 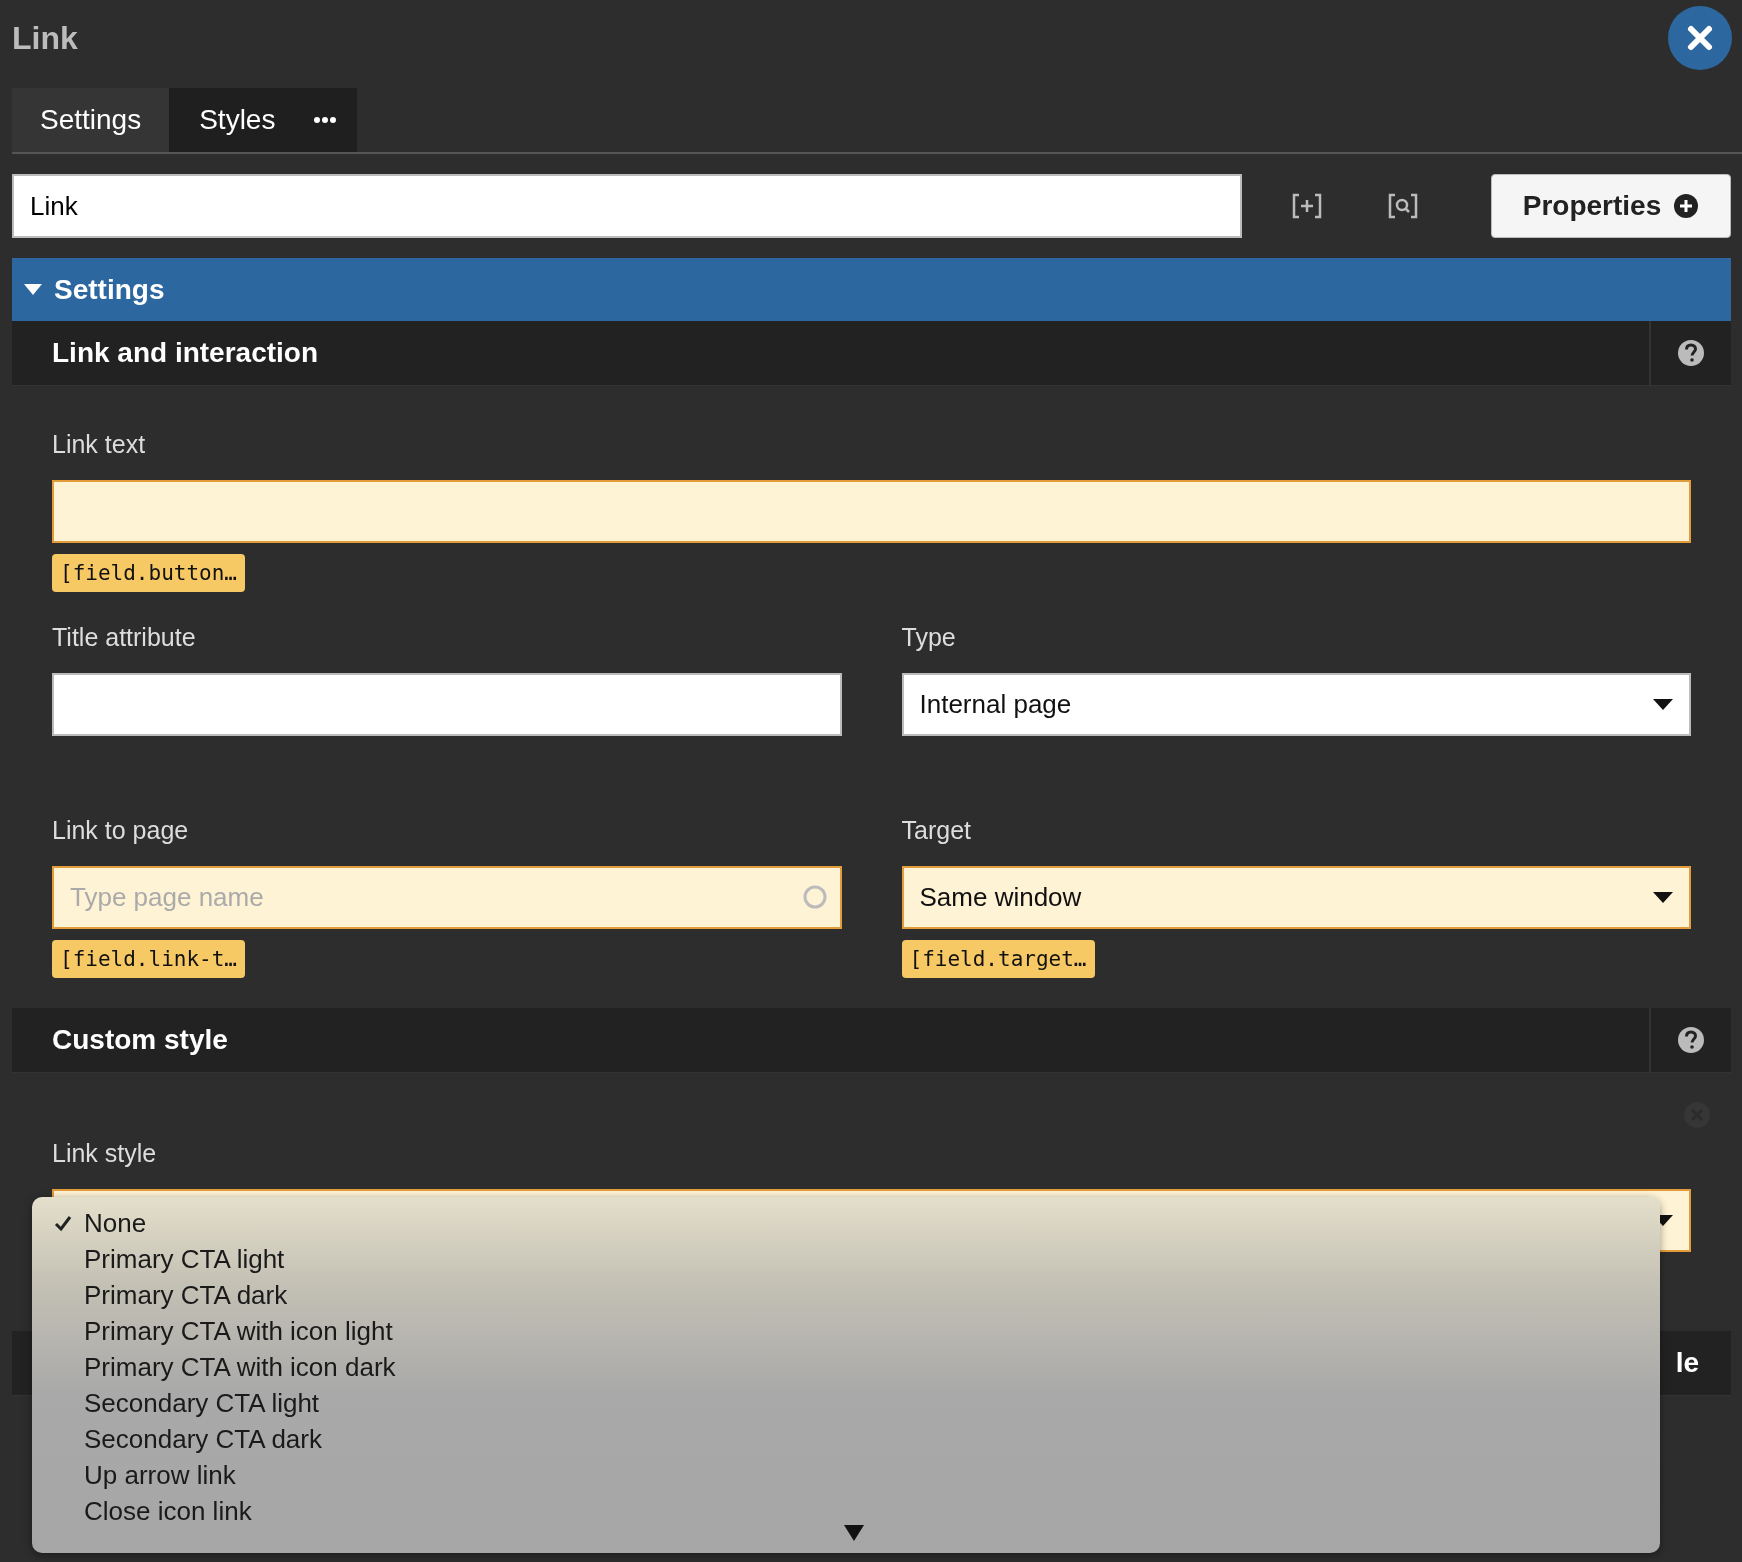 I want to click on dropdown-option: Secondary CTA light, so click(x=846, y=1403).